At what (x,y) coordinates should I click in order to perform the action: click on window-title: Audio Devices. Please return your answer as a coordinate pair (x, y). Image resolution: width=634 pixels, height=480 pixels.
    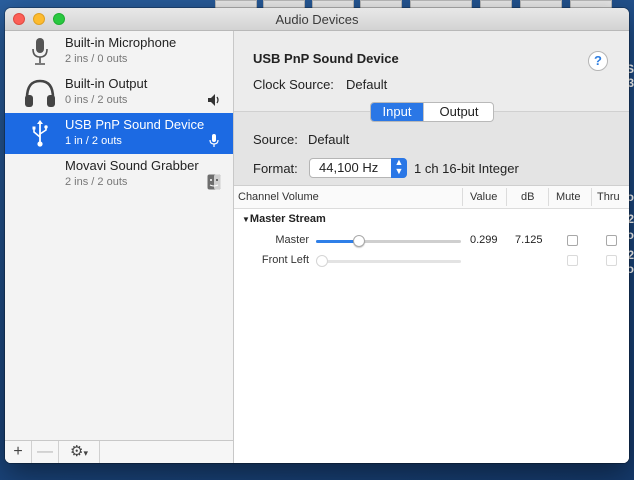
    Looking at the image, I should click on (317, 19).